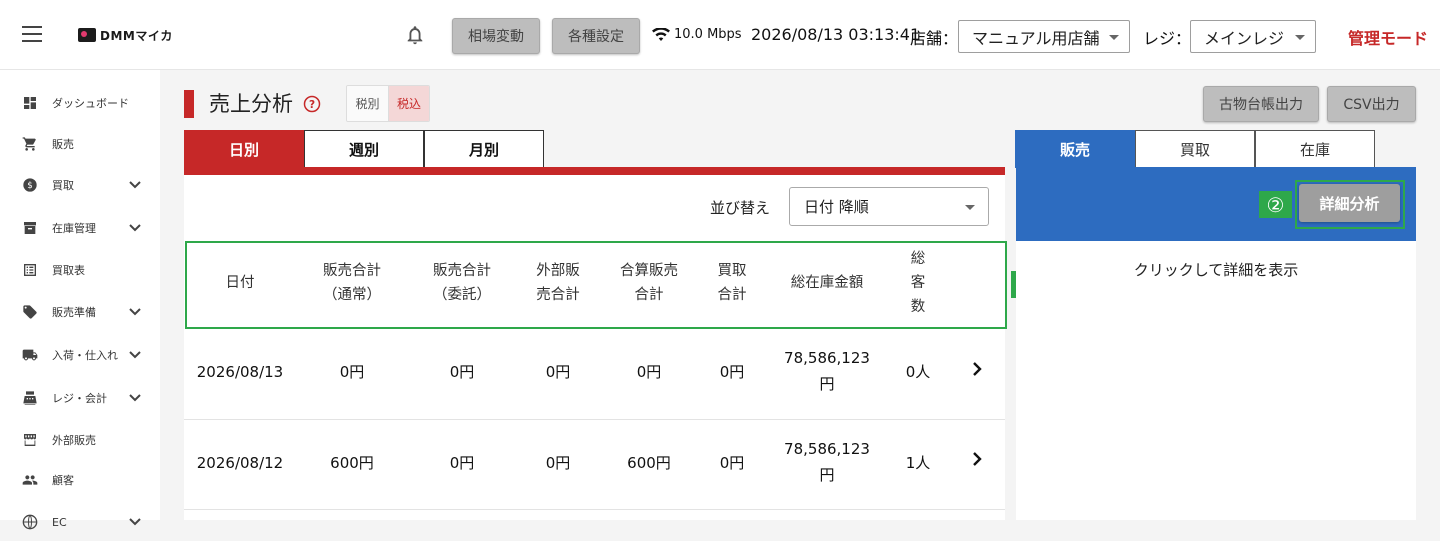 This screenshot has width=1440, height=541. I want to click on tab-right-inventory: 在庫, so click(1315, 149).